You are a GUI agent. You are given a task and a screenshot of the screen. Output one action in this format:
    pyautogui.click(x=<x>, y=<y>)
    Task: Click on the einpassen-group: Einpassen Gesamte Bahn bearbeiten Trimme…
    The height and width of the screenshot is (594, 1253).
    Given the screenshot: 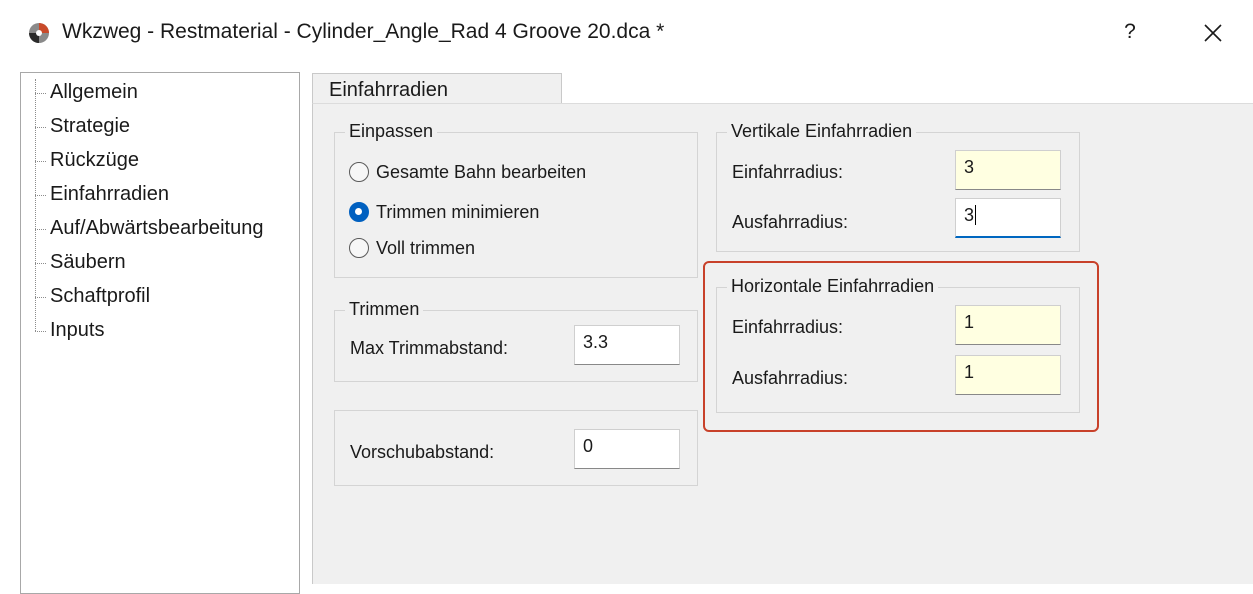 What is the action you would take?
    pyautogui.click(x=516, y=199)
    